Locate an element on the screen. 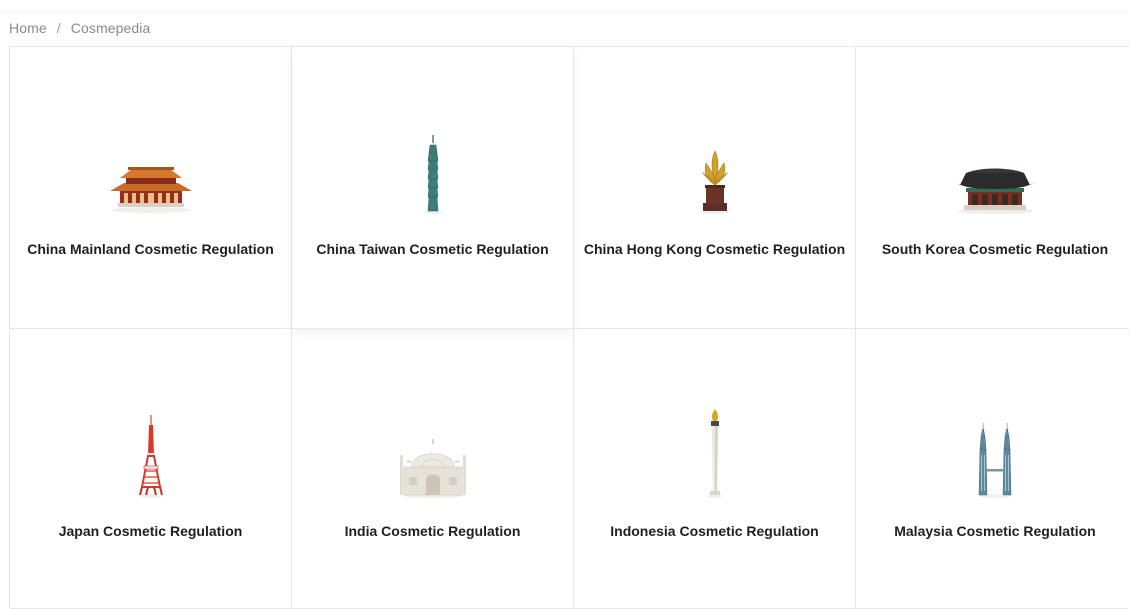  card-china-hong-kong: China Hong Kong Cosmetic Regulation is located at coordinates (715, 188).